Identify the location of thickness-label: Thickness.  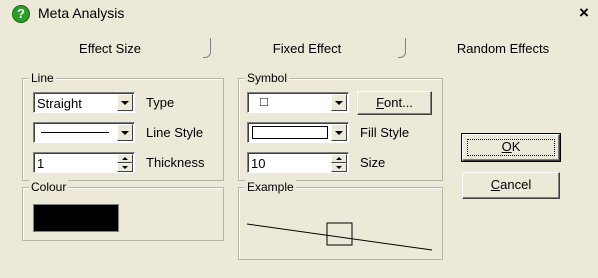
(175, 162).